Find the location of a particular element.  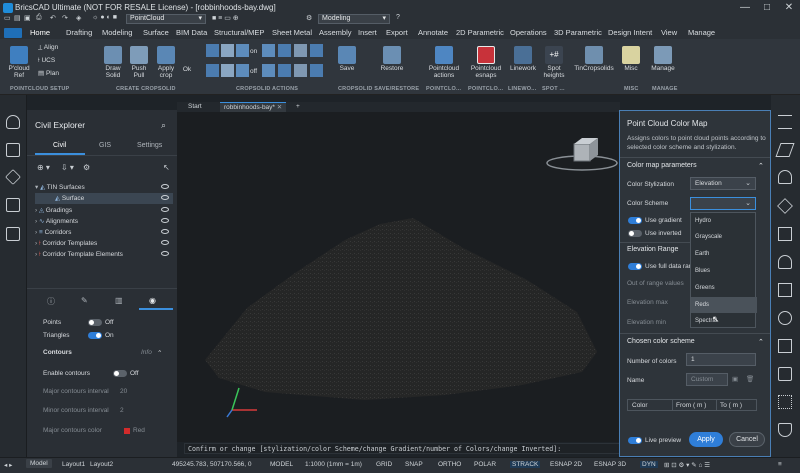

tincropsolids-button: TinCropsolids is located at coordinates (594, 59).